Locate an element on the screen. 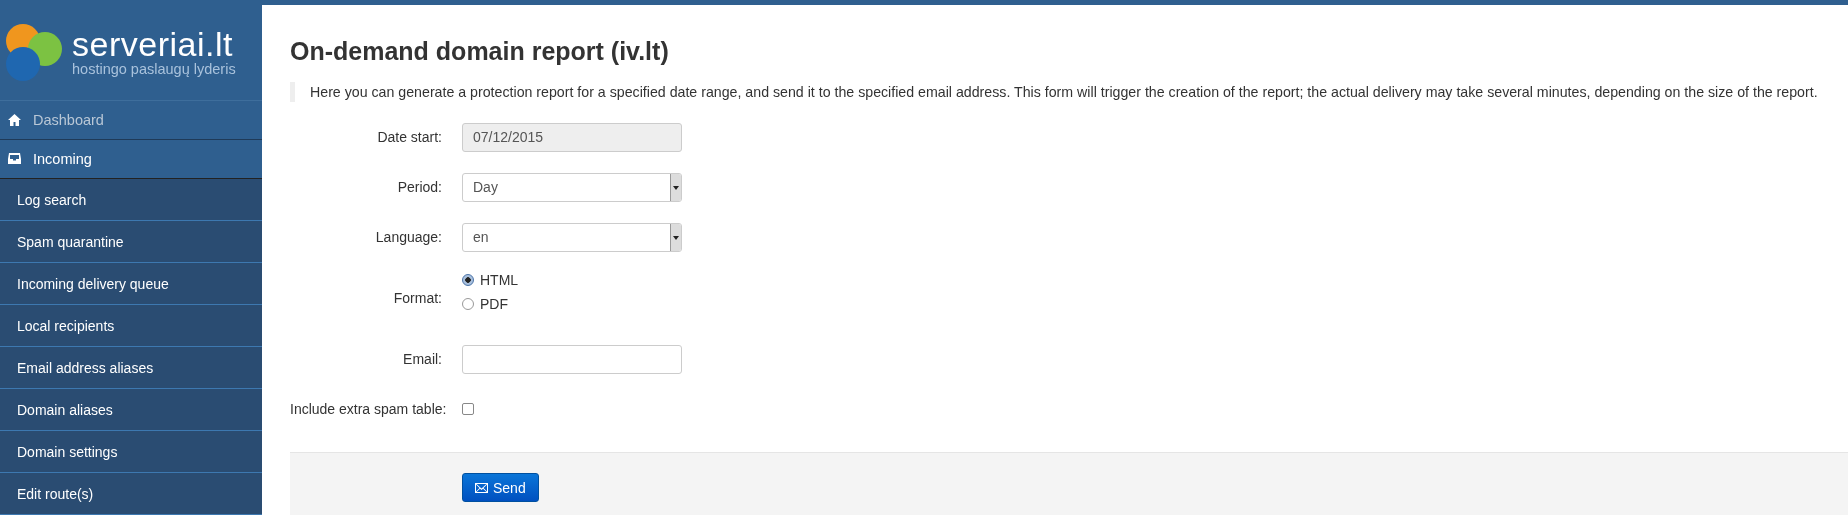  field-label: Language: is located at coordinates (408, 237).